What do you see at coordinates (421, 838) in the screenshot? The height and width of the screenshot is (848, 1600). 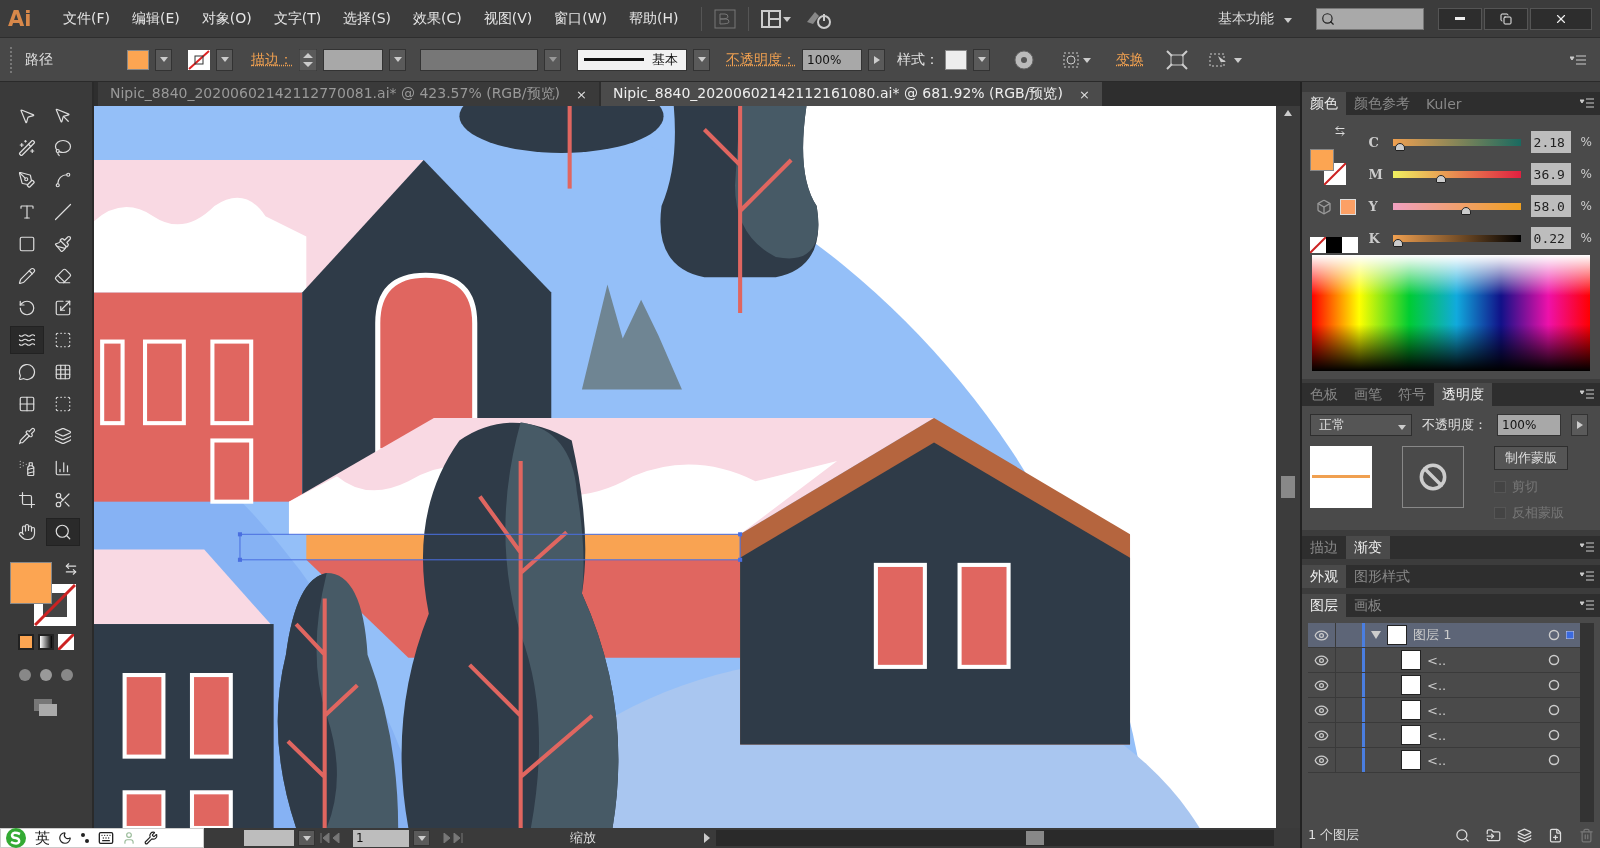 I see `artboard-dropdown` at bounding box center [421, 838].